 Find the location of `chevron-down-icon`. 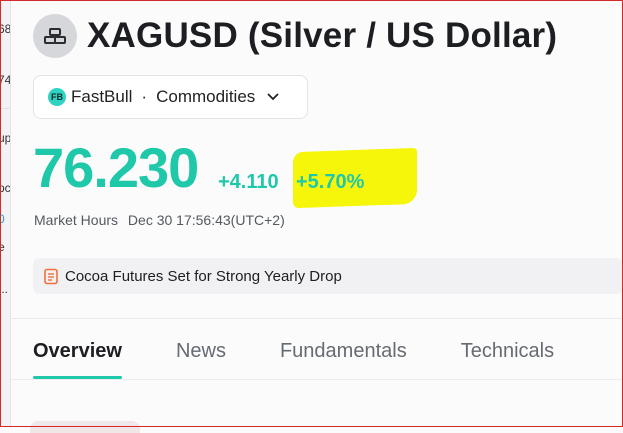

chevron-down-icon is located at coordinates (273, 97).